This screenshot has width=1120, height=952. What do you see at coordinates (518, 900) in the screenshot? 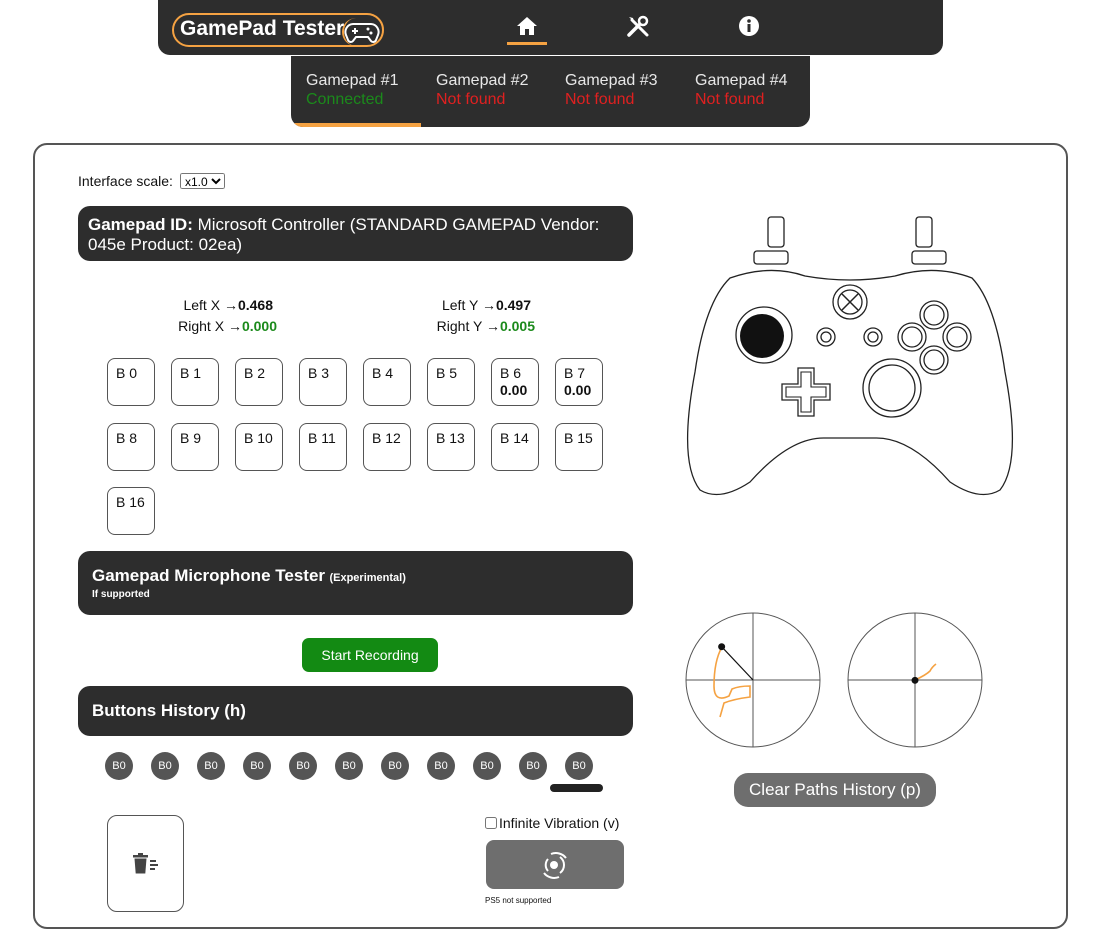
I see `ps5-note: PS5 not supported` at bounding box center [518, 900].